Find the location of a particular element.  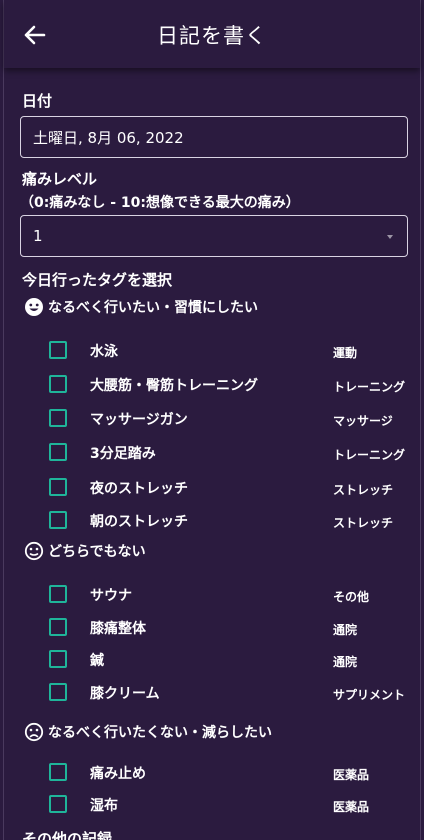

tag-category: マッサージ is located at coordinates (363, 421).